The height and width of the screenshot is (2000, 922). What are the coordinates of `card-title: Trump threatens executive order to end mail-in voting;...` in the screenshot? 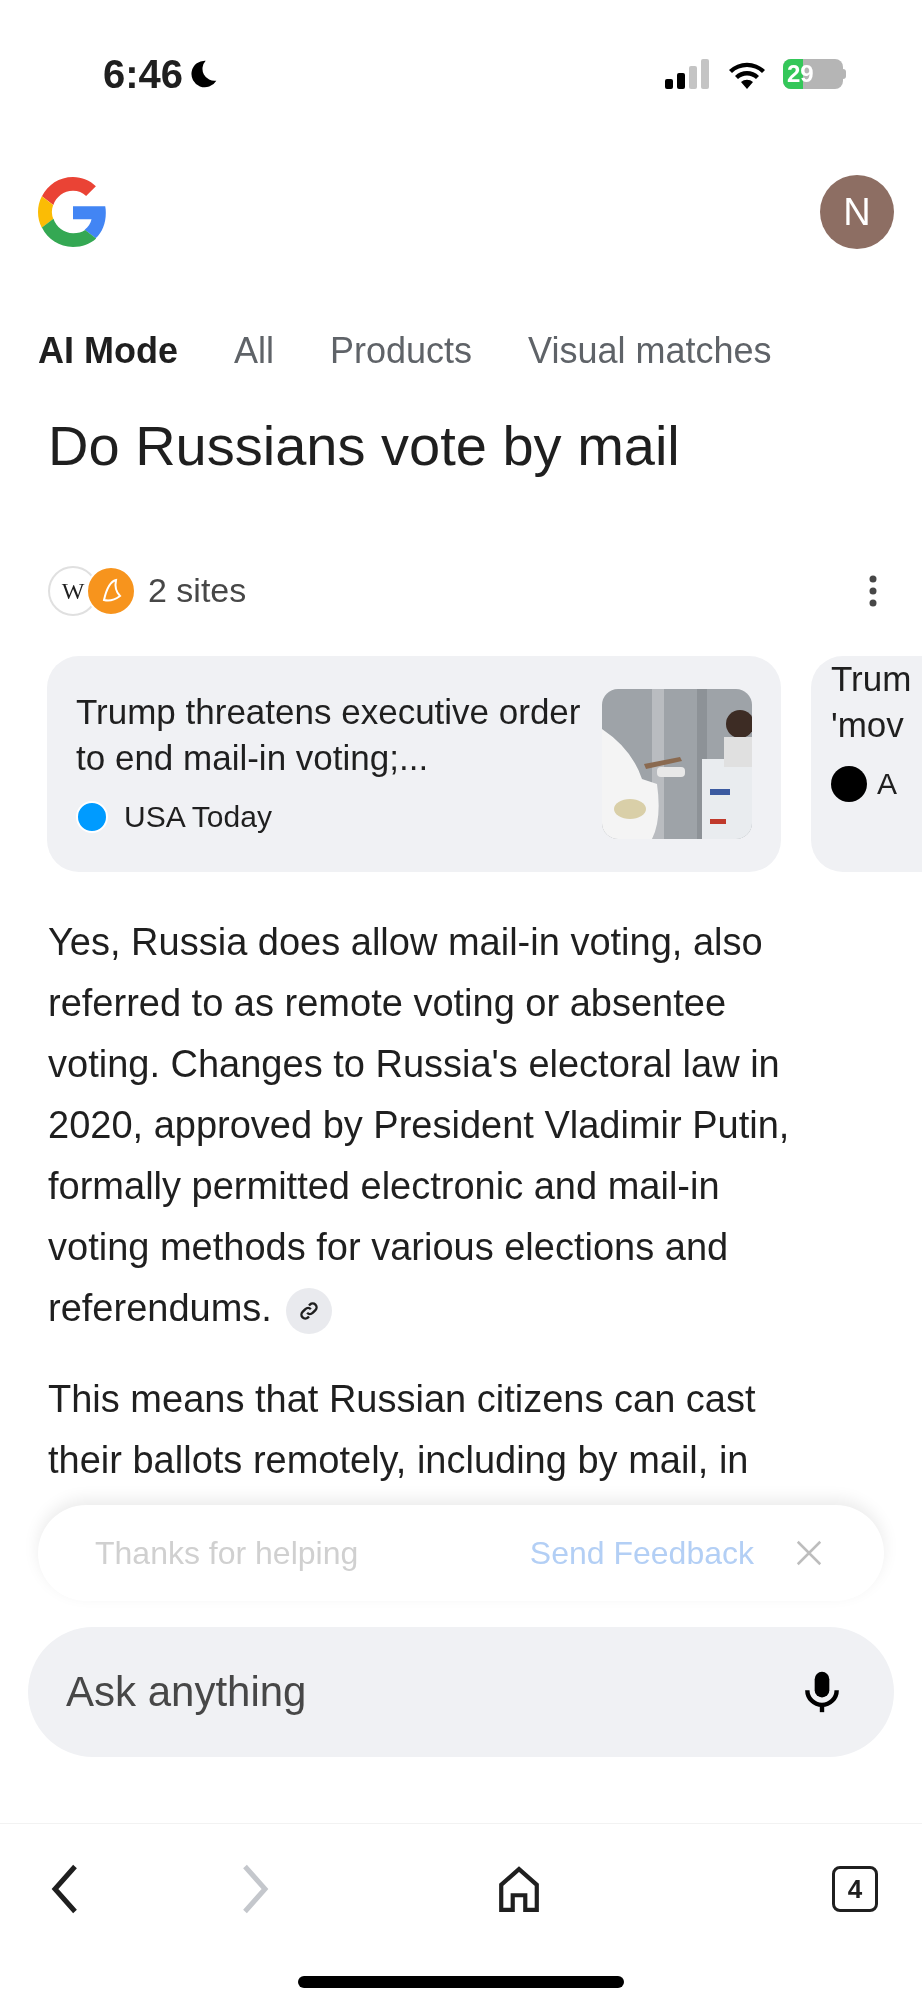 It's located at (329, 735).